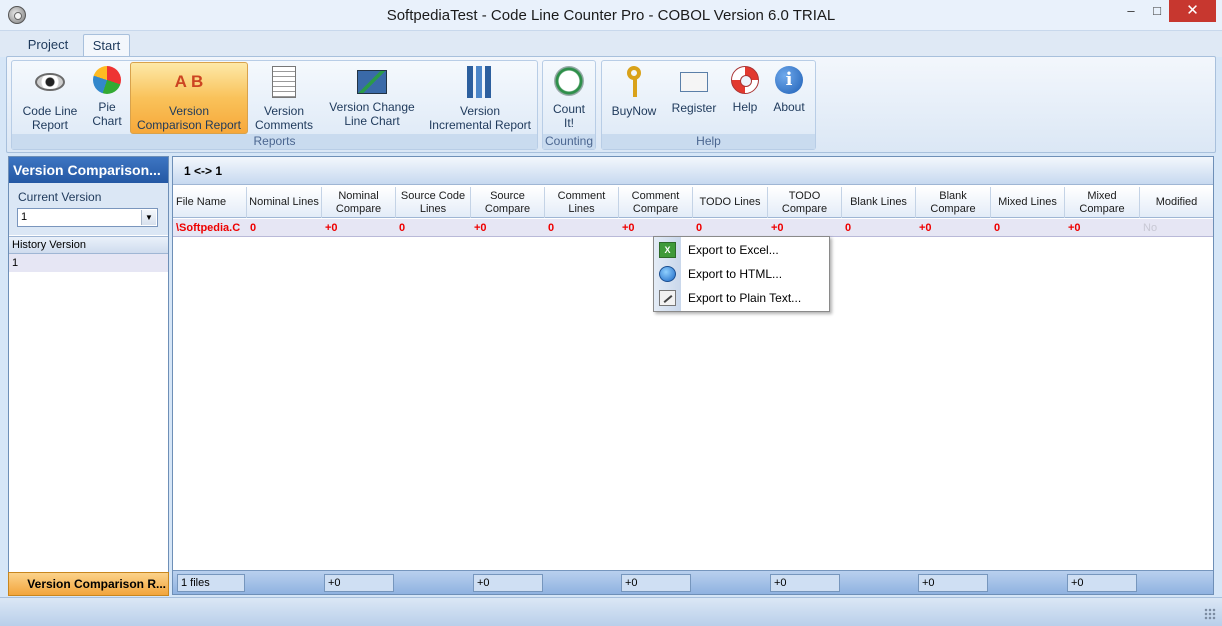 The height and width of the screenshot is (626, 1222). What do you see at coordinates (372, 82) in the screenshot?
I see `line-chart-icon` at bounding box center [372, 82].